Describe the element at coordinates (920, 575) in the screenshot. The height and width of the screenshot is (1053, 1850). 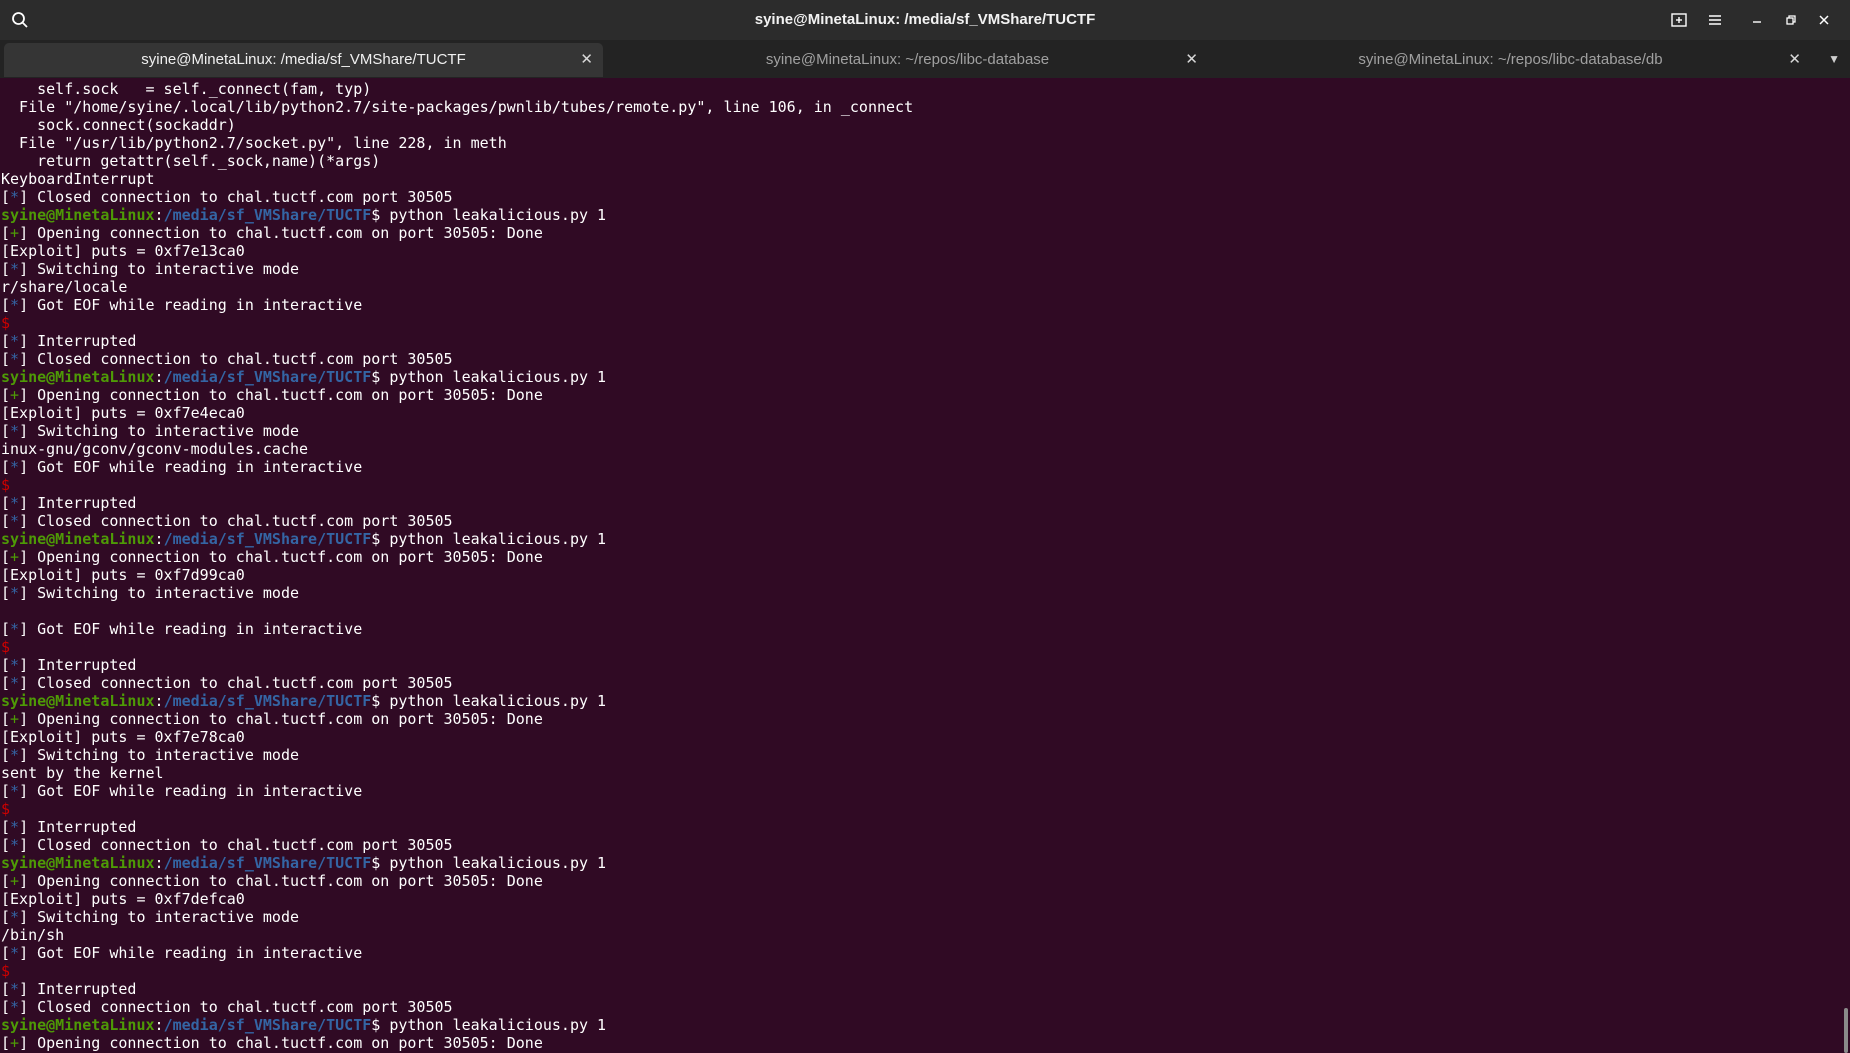
I see `terminal-line: [Exploit] puts = 0xf7d99ca0` at that location.